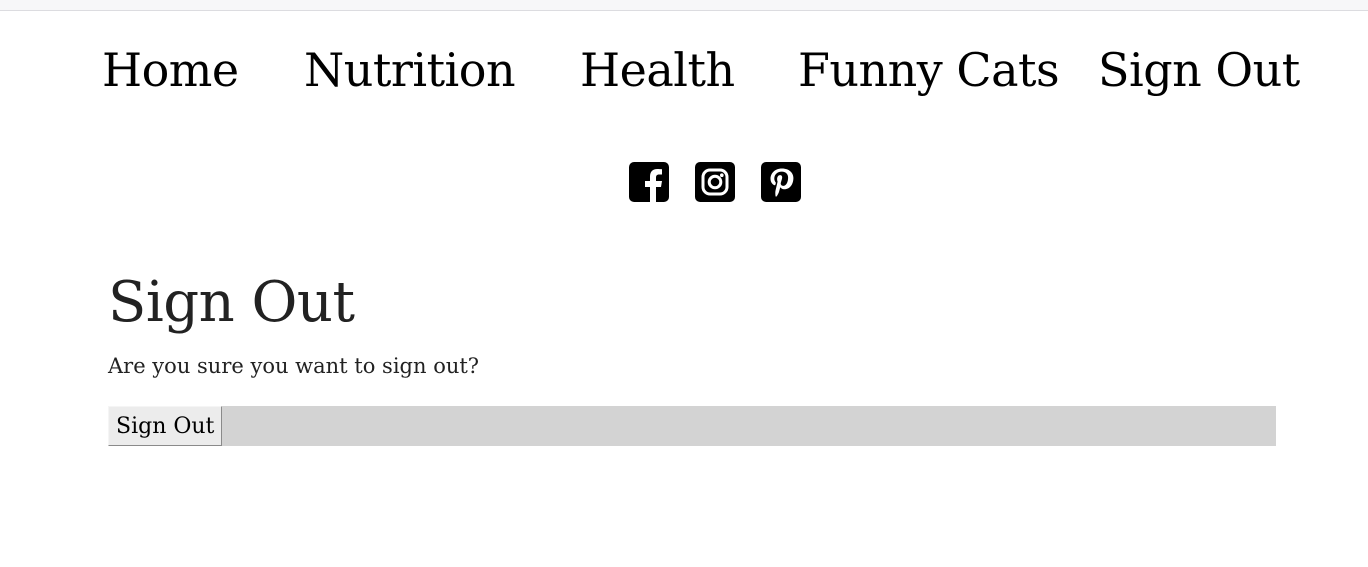  I want to click on facebook-icon, so click(649, 182).